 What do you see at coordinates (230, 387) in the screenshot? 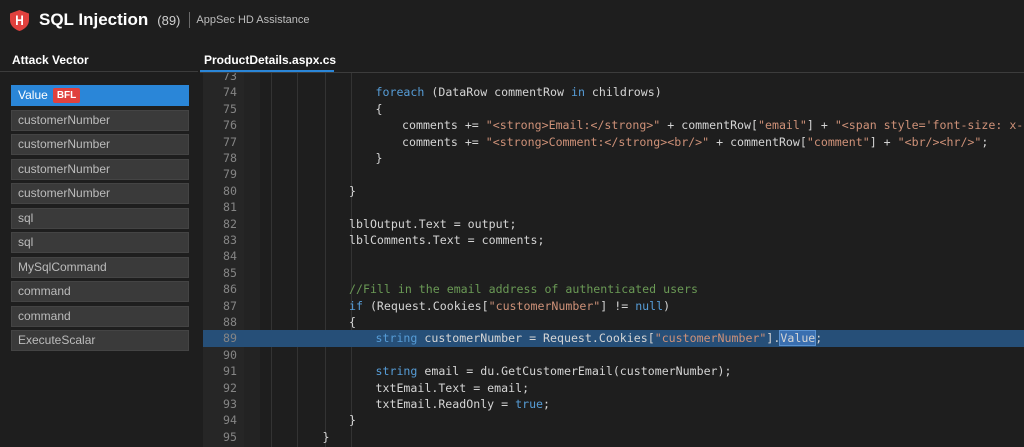
I see `line-number: 92` at bounding box center [230, 387].